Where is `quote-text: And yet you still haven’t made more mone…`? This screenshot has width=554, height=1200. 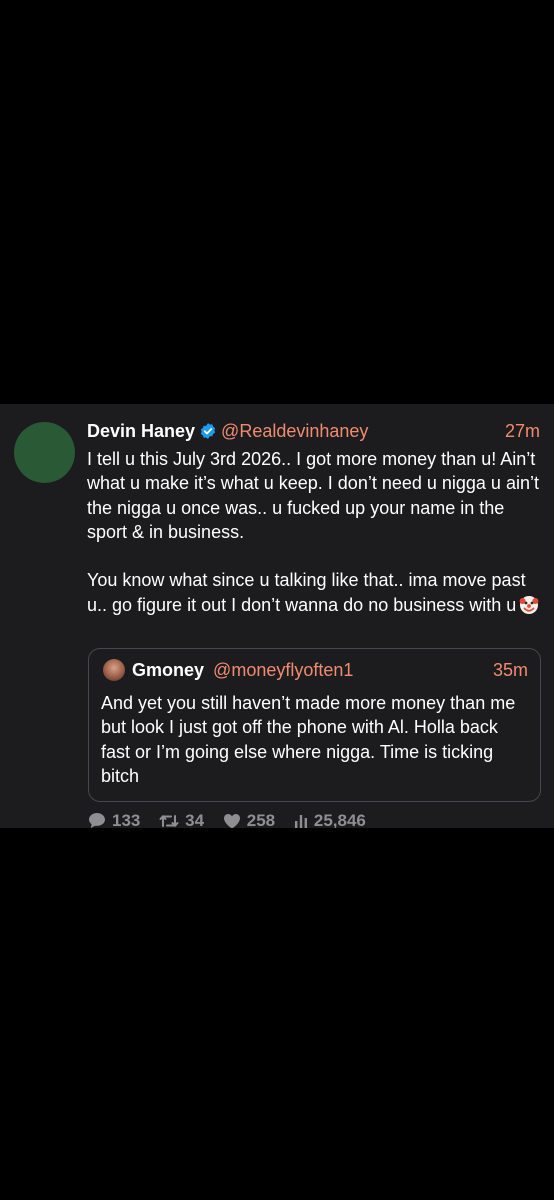 quote-text: And yet you still haven’t made more mone… is located at coordinates (308, 739).